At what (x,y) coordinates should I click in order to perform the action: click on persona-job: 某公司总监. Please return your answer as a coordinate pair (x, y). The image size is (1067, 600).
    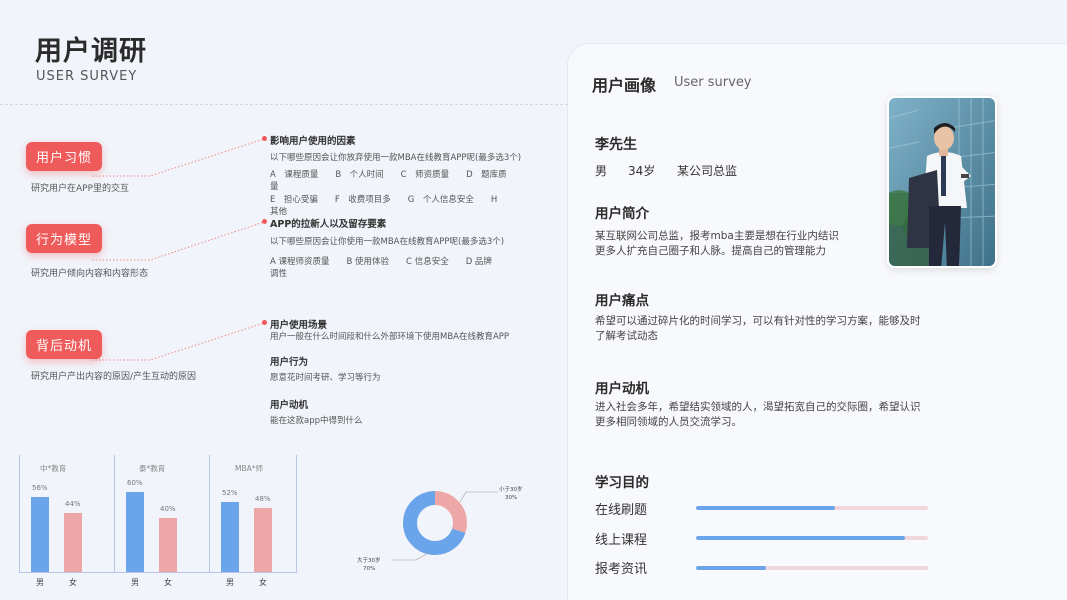
    Looking at the image, I should click on (707, 171).